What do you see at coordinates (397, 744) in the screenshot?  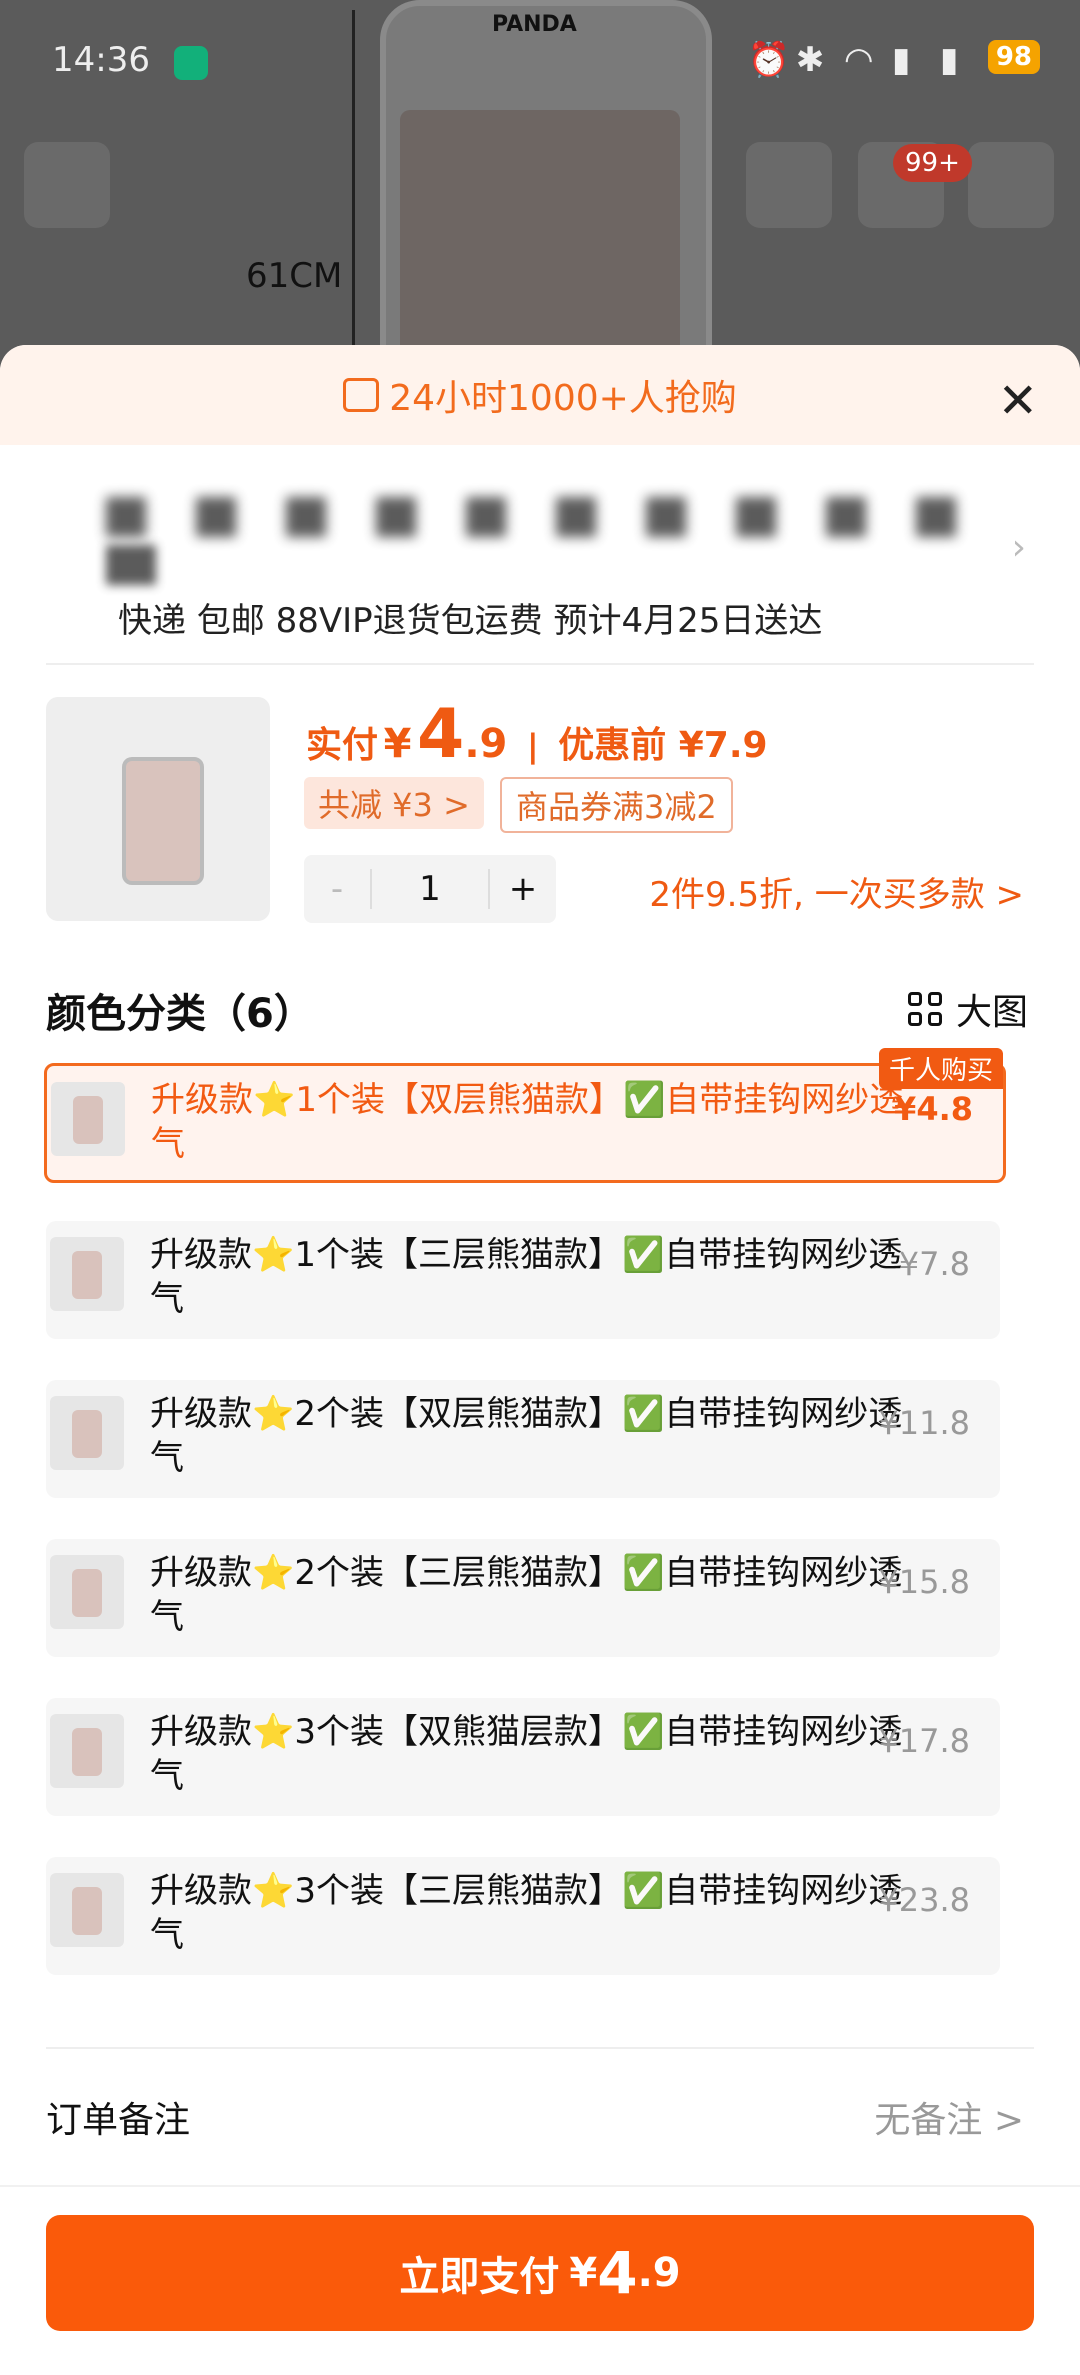 I see `currency: ¥` at bounding box center [397, 744].